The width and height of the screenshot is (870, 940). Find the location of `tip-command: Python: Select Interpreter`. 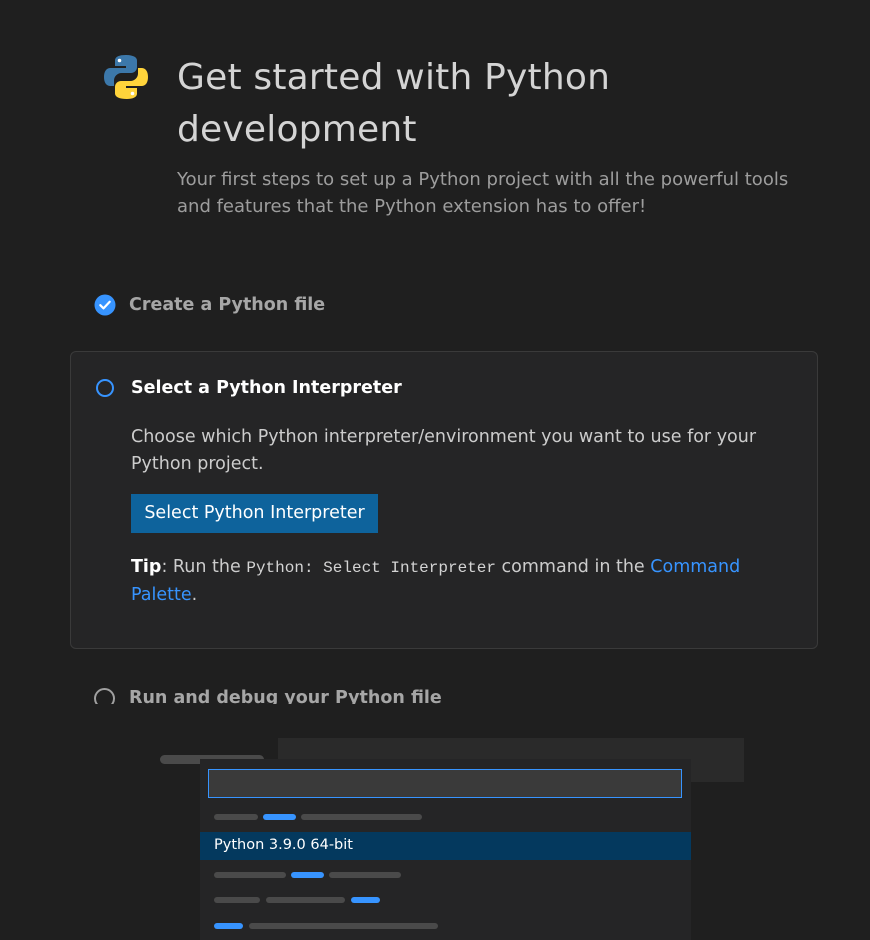

tip-command: Python: Select Interpreter is located at coordinates (371, 568).